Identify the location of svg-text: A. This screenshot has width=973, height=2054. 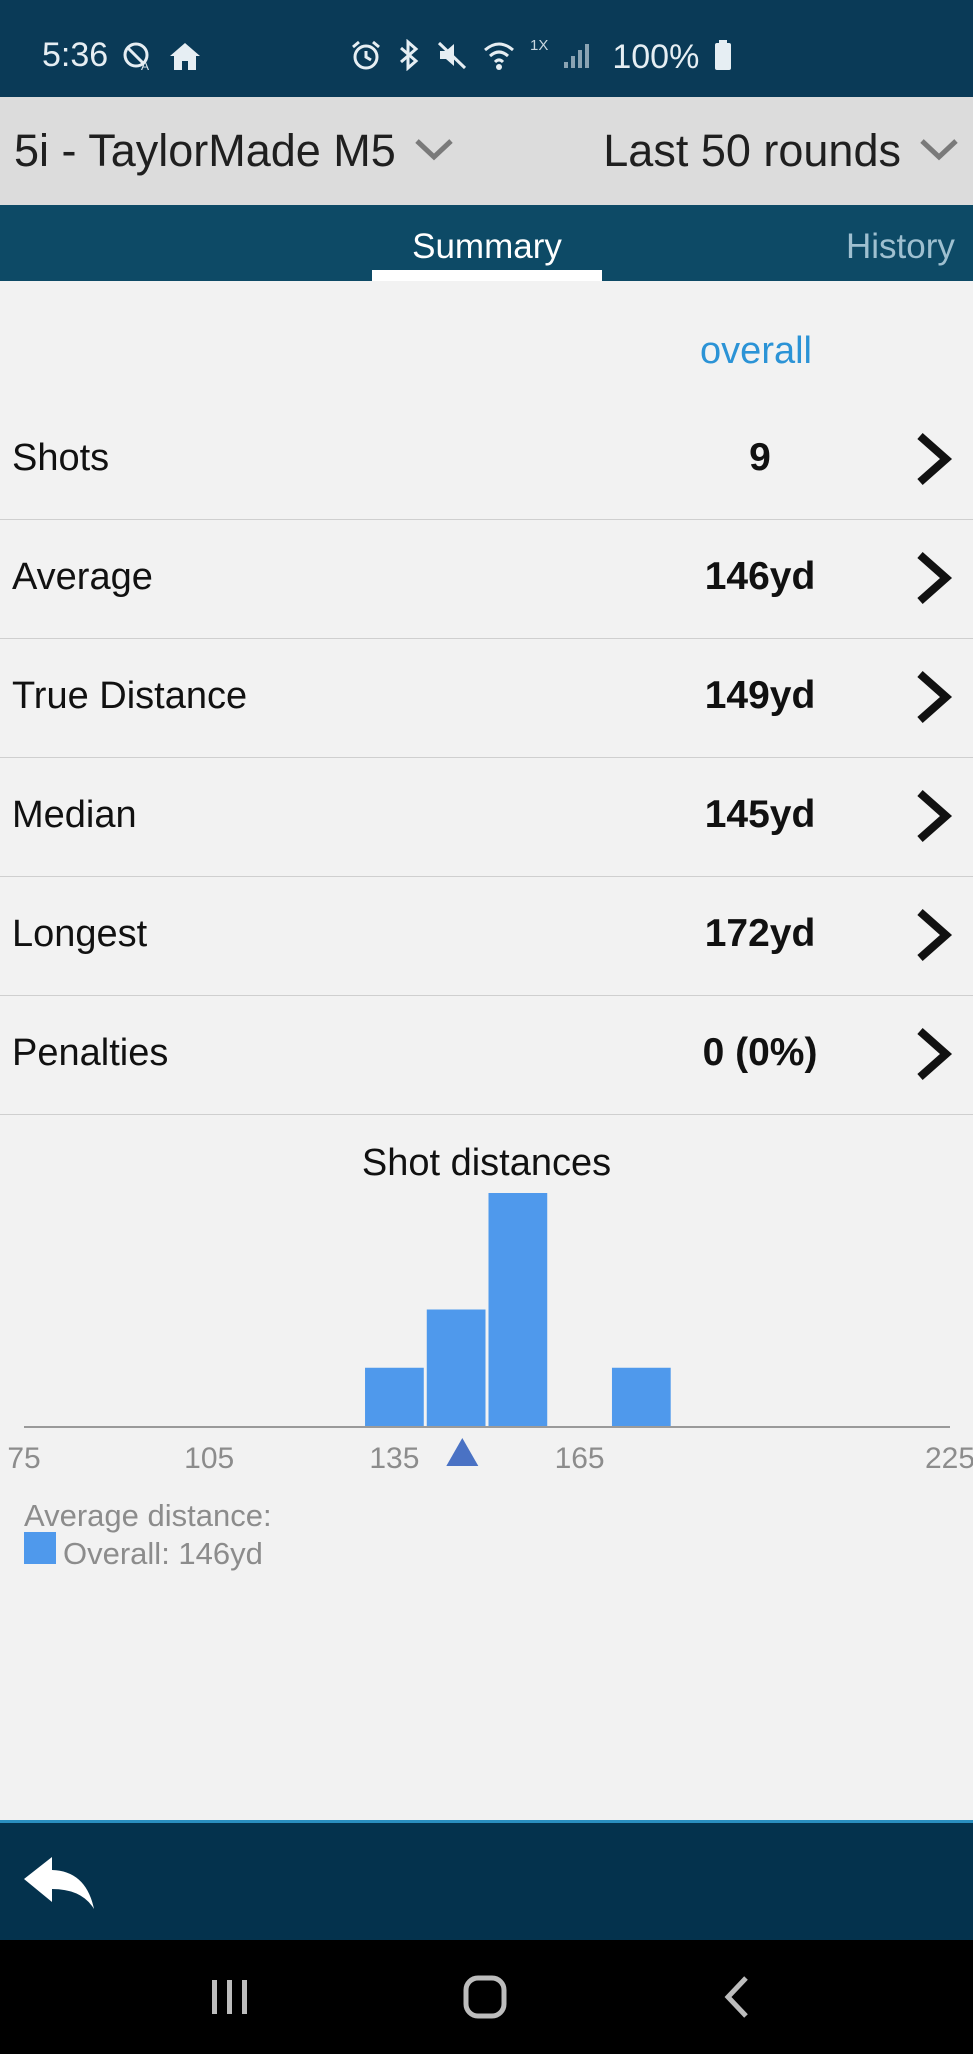
(145, 65).